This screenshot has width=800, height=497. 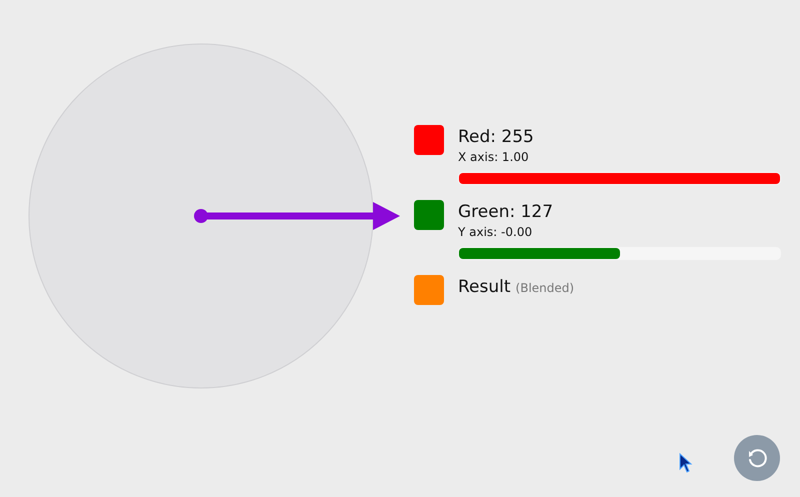 I want to click on axis-value: X axis: 1.00, so click(x=494, y=157).